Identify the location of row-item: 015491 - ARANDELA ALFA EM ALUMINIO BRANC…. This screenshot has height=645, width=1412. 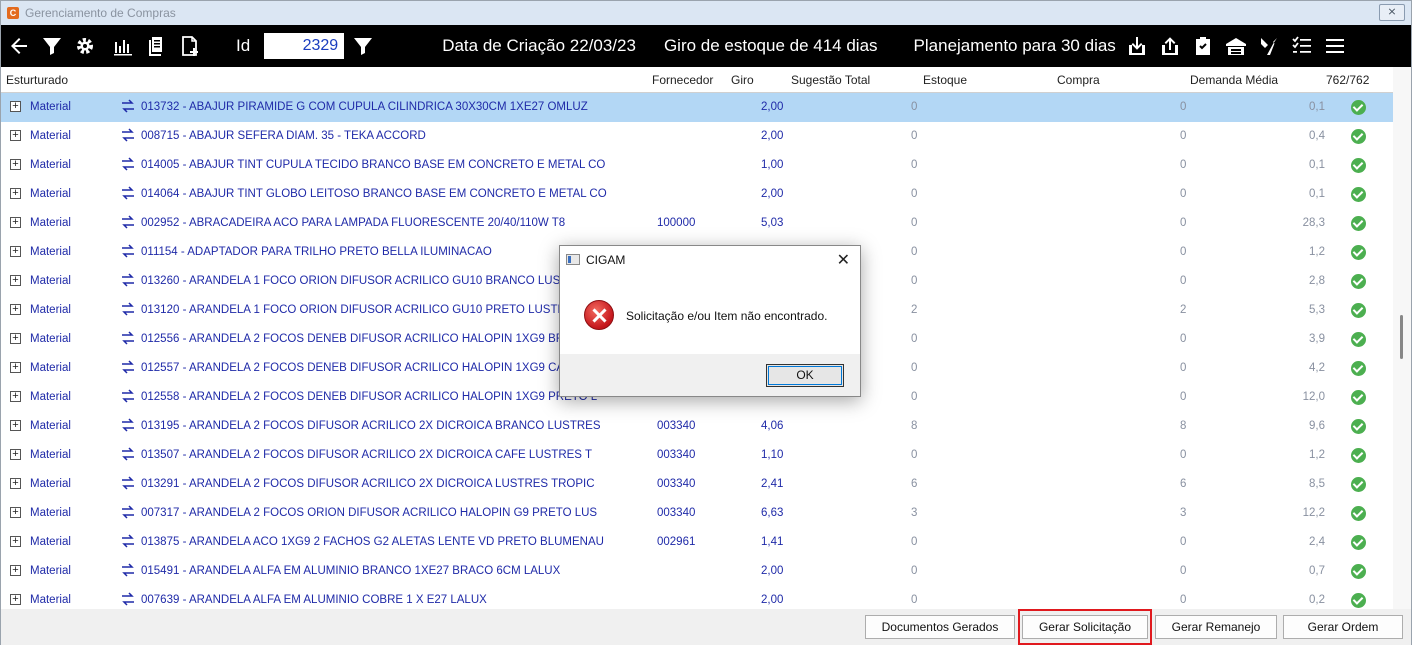
(351, 571).